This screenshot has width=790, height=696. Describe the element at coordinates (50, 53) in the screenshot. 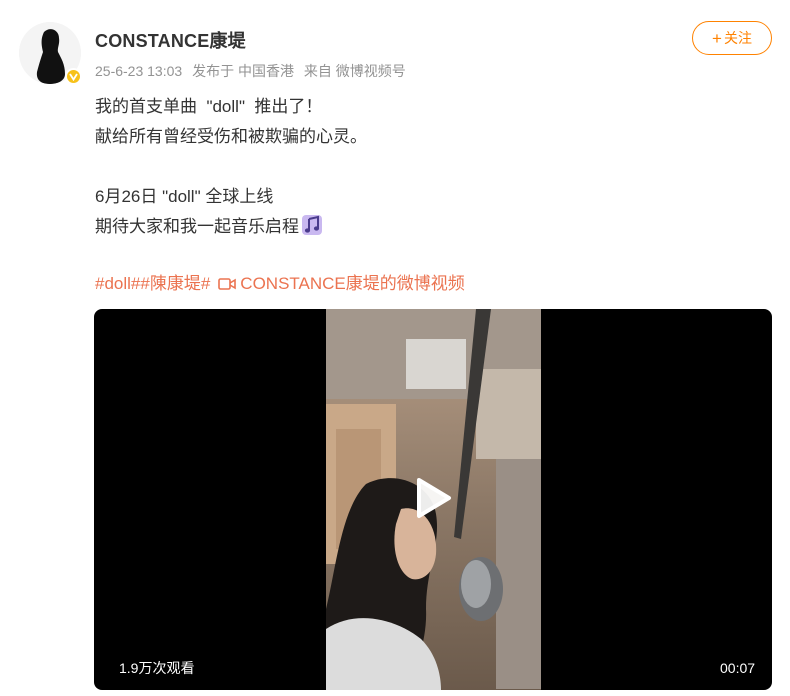

I see `avatar` at that location.